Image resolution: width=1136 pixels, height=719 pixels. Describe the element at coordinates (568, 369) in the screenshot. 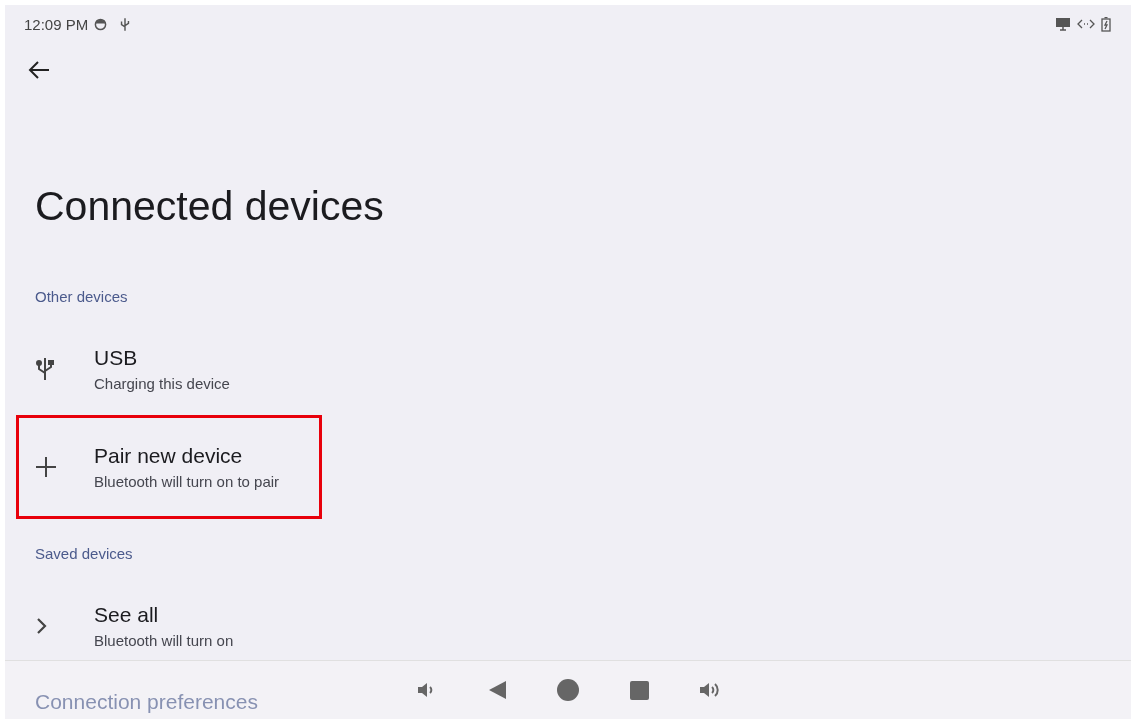

I see `list-item: USB Charging this device` at that location.